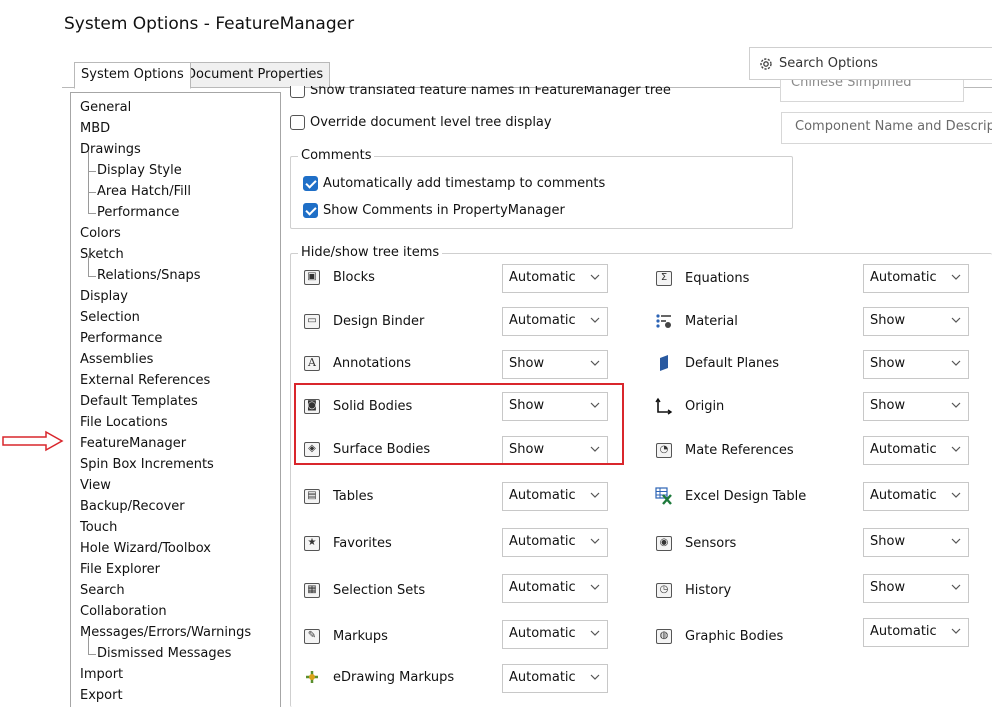 The height and width of the screenshot is (707, 992). I want to click on row-selection-sets-label: Selection Sets, so click(379, 590).